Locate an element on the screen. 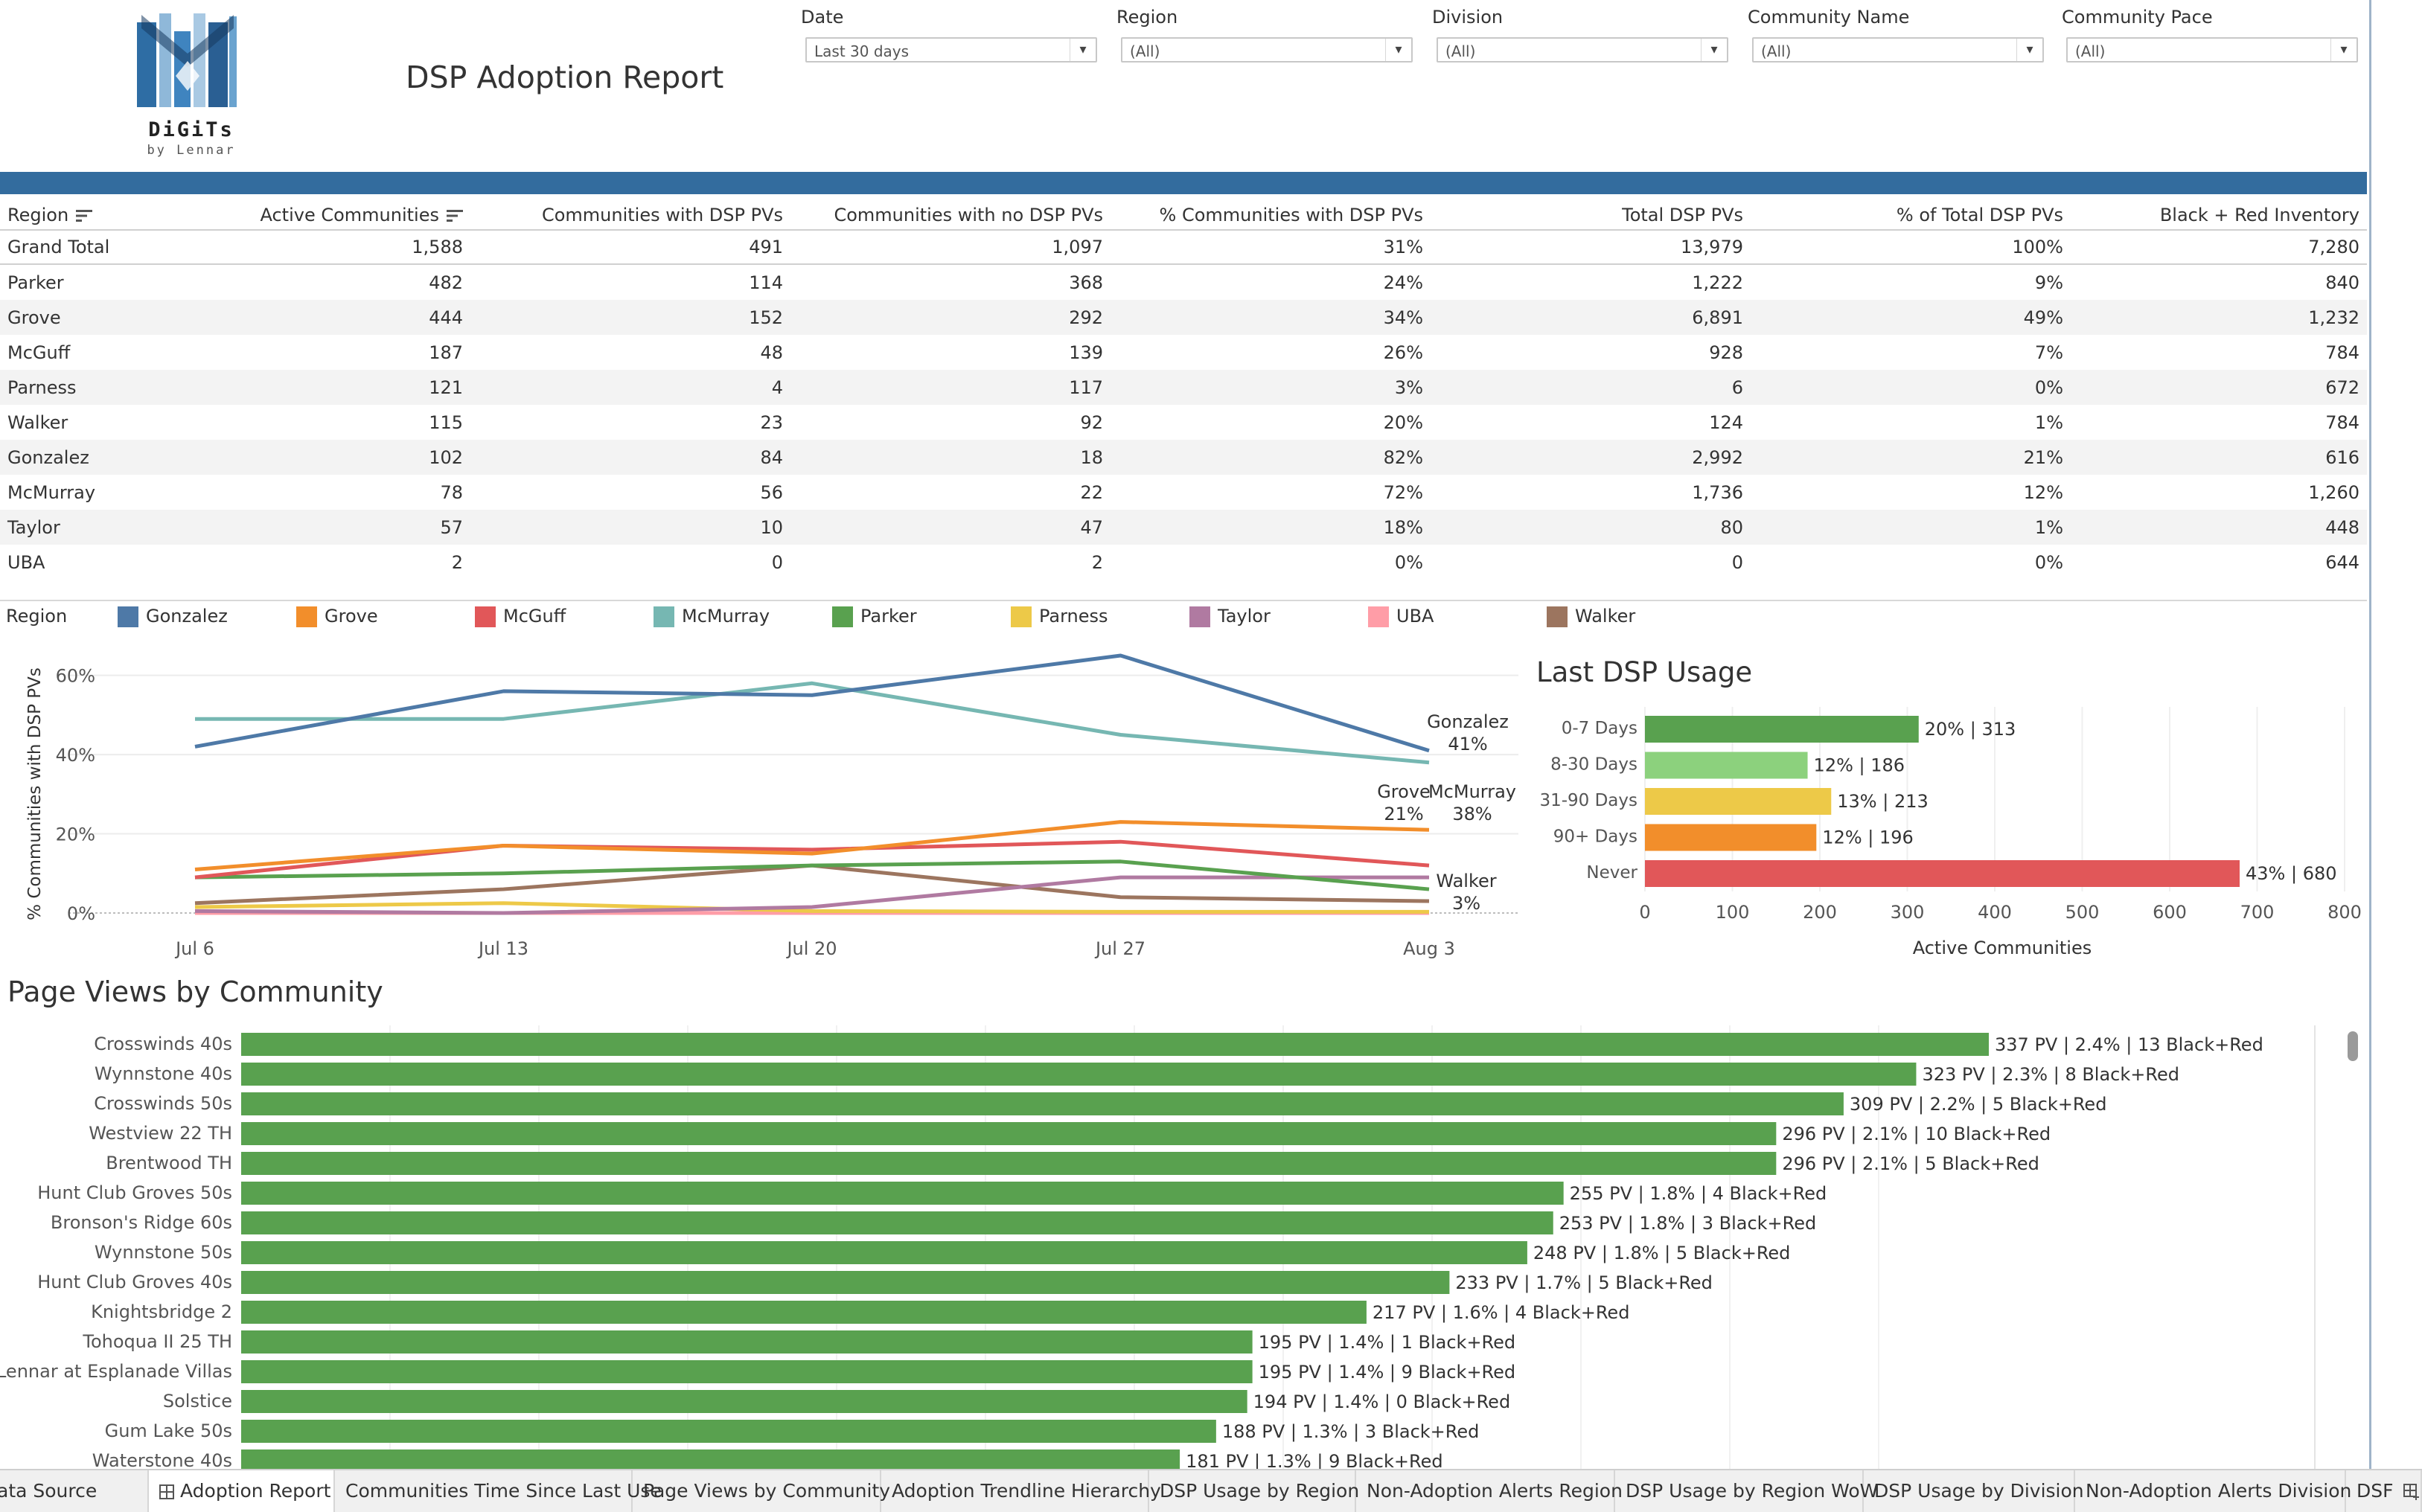 The image size is (2422, 1512). table-row: Parness 121 4 117 3% 6 0% 672 is located at coordinates (1183, 387).